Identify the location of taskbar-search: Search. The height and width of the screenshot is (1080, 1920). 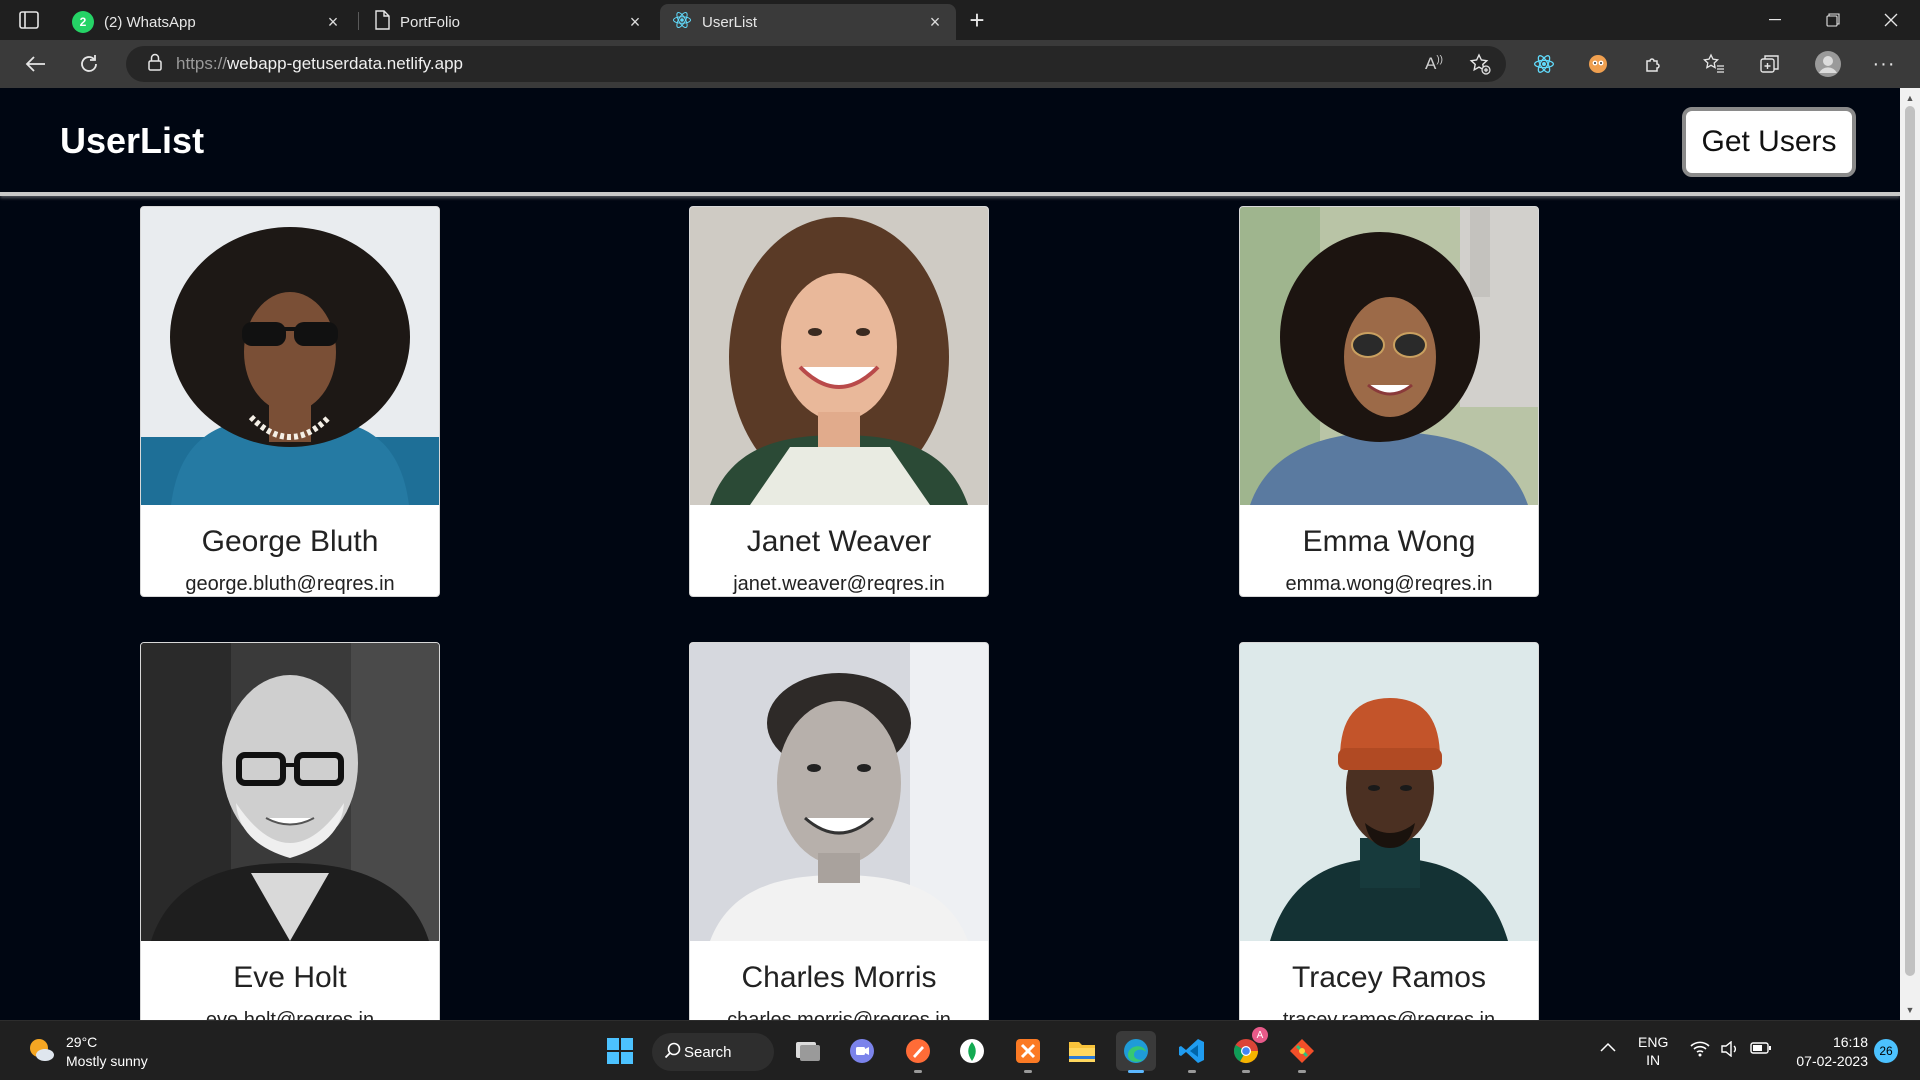
(713, 1052).